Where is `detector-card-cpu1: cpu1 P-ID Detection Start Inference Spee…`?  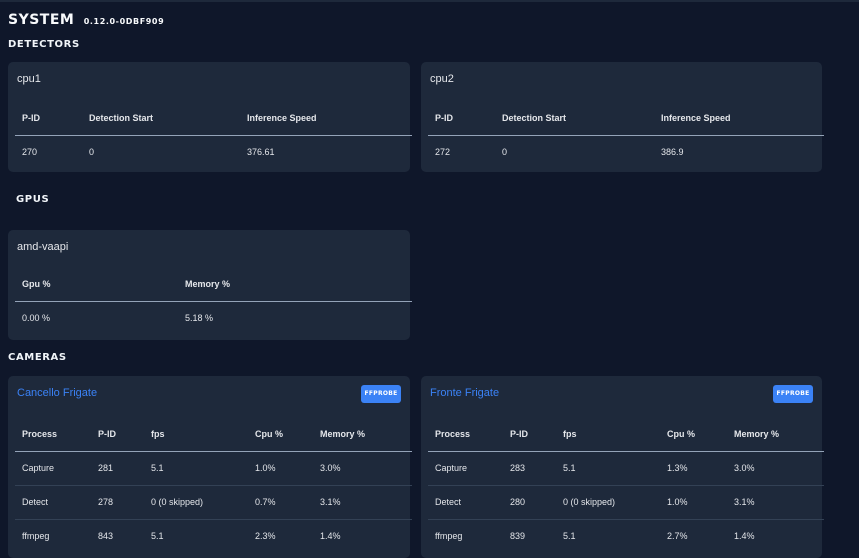 detector-card-cpu1: cpu1 P-ID Detection Start Inference Spee… is located at coordinates (210, 117).